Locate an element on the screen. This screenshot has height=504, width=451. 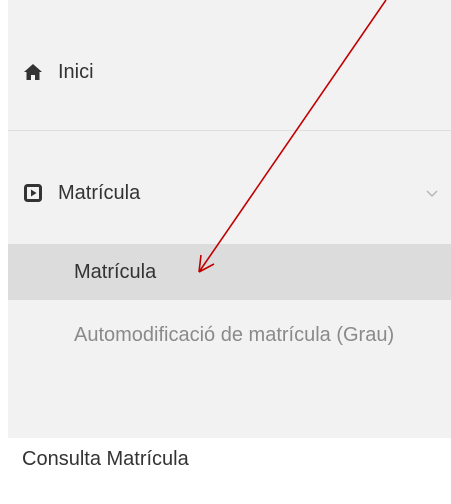
sidebar-item-consulta-matricula: Consulta Matrícula is located at coordinates (105, 459).